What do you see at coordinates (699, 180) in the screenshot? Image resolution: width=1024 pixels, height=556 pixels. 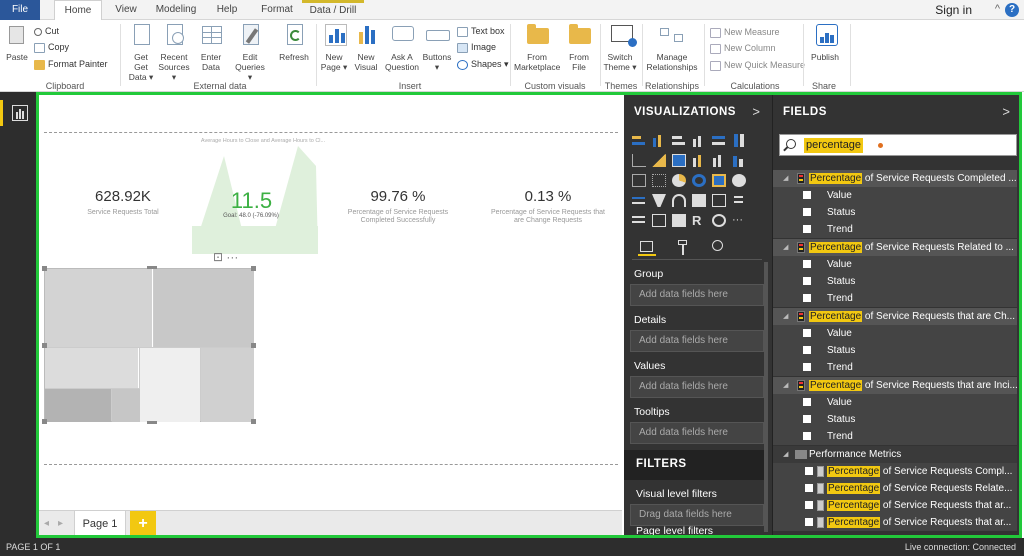 I see `donut-chart-icon` at bounding box center [699, 180].